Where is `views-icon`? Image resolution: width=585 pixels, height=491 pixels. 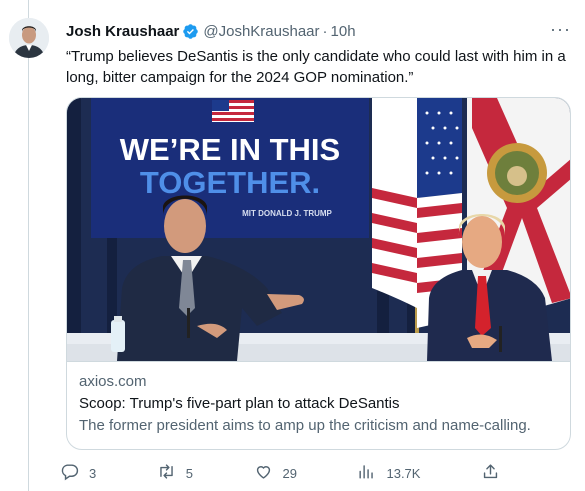
views-icon is located at coordinates (366, 473).